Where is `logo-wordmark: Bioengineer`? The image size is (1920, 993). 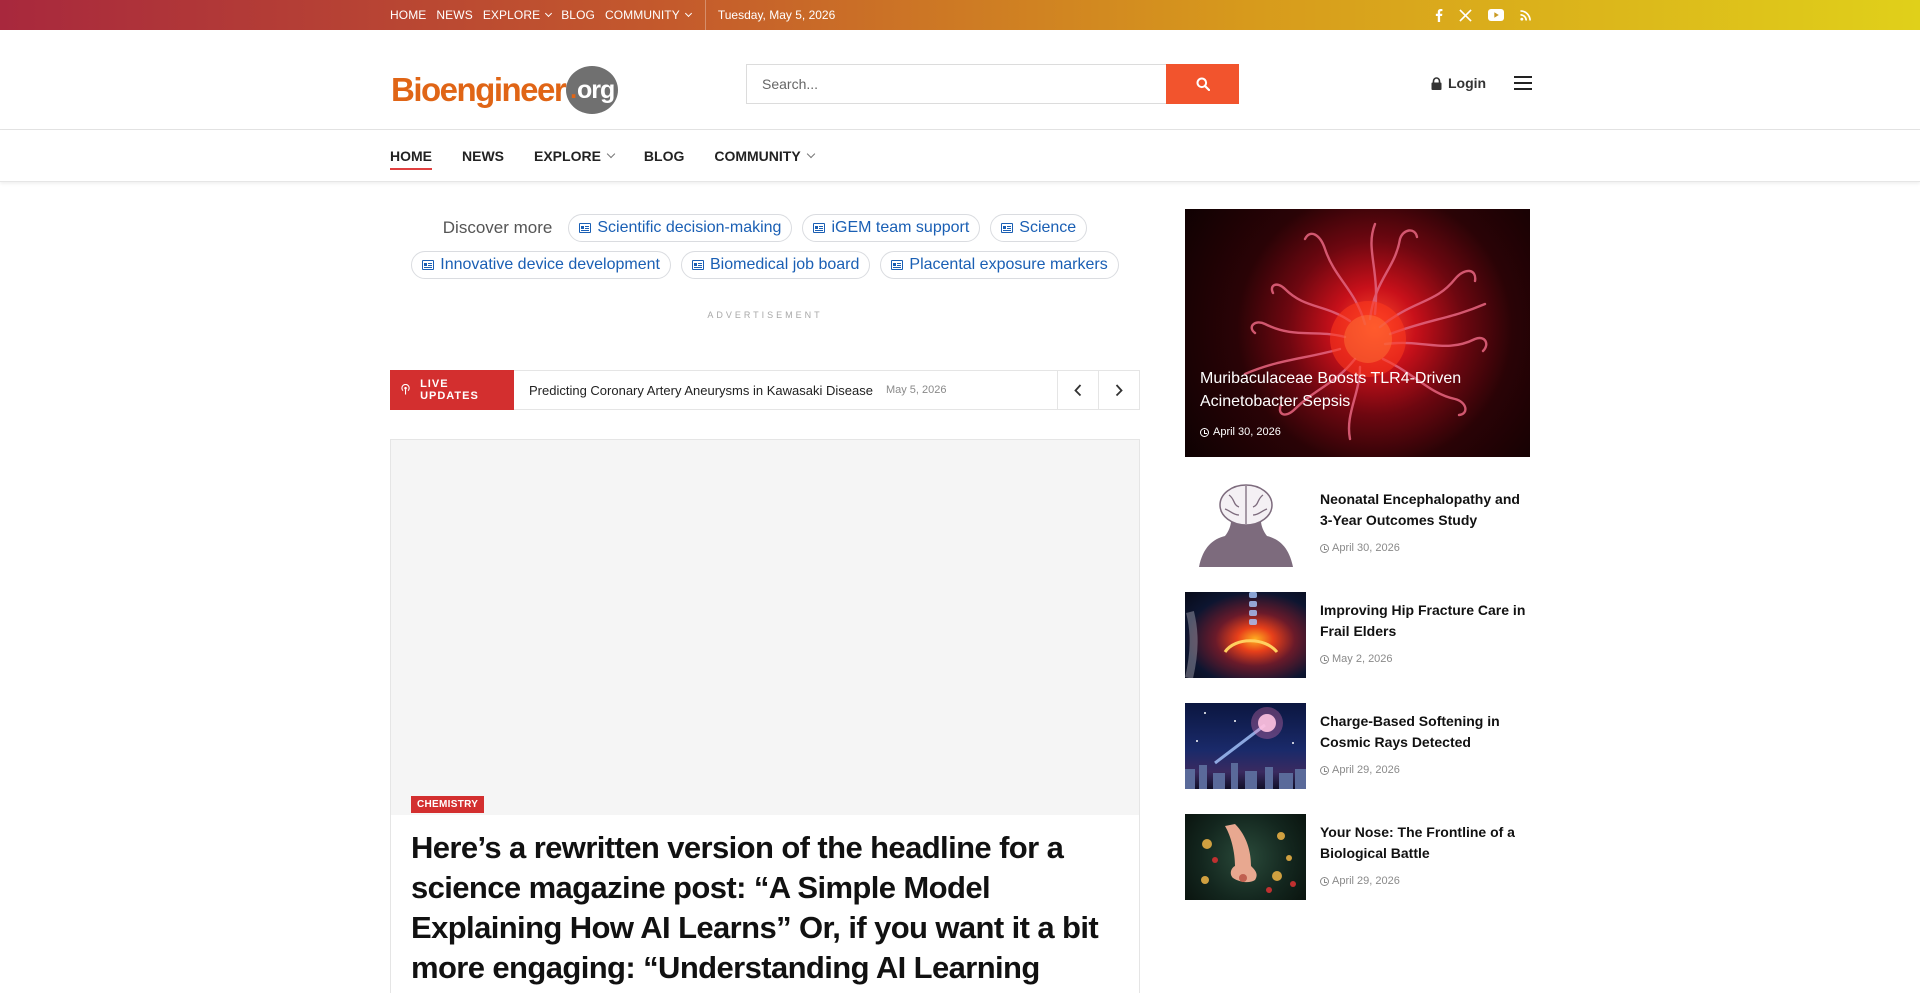
logo-wordmark: Bioengineer is located at coordinates (479, 89).